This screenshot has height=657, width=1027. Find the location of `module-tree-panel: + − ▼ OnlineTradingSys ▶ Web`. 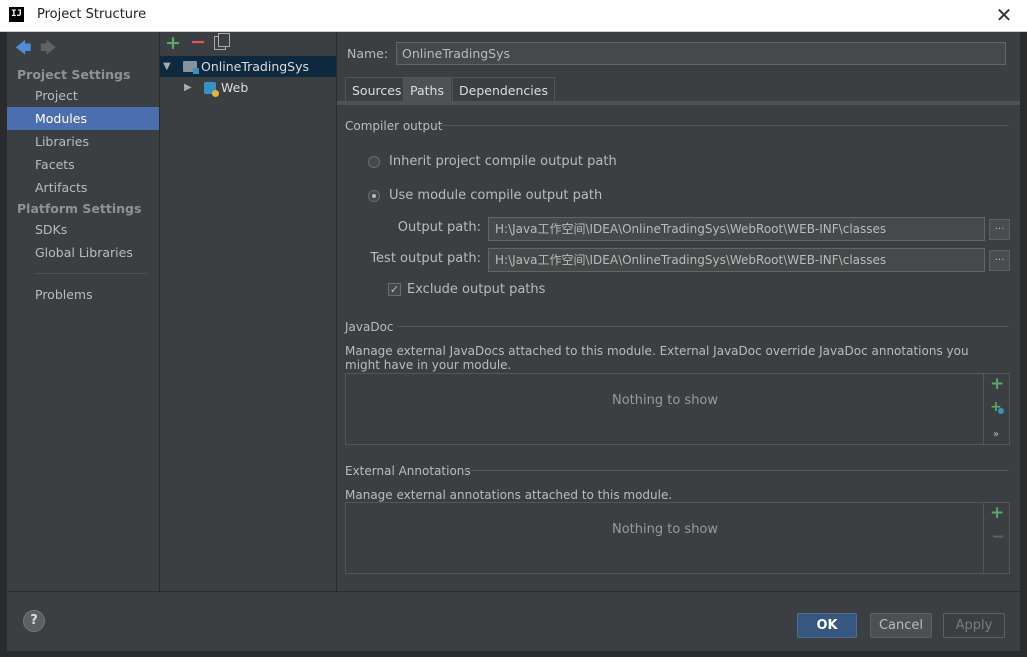

module-tree-panel: + − ▼ OnlineTradingSys ▶ Web is located at coordinates (248, 311).